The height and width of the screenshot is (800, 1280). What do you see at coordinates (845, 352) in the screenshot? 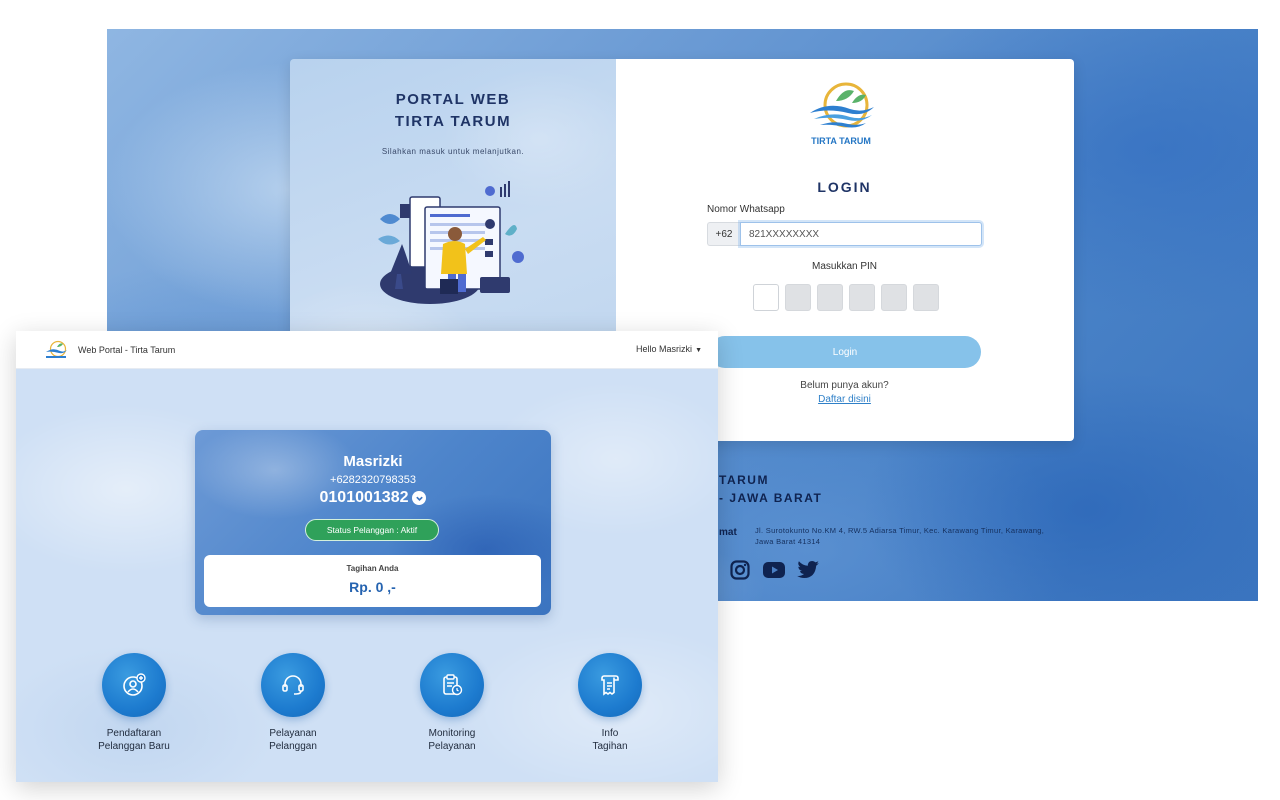
I see `login-button: Login` at bounding box center [845, 352].